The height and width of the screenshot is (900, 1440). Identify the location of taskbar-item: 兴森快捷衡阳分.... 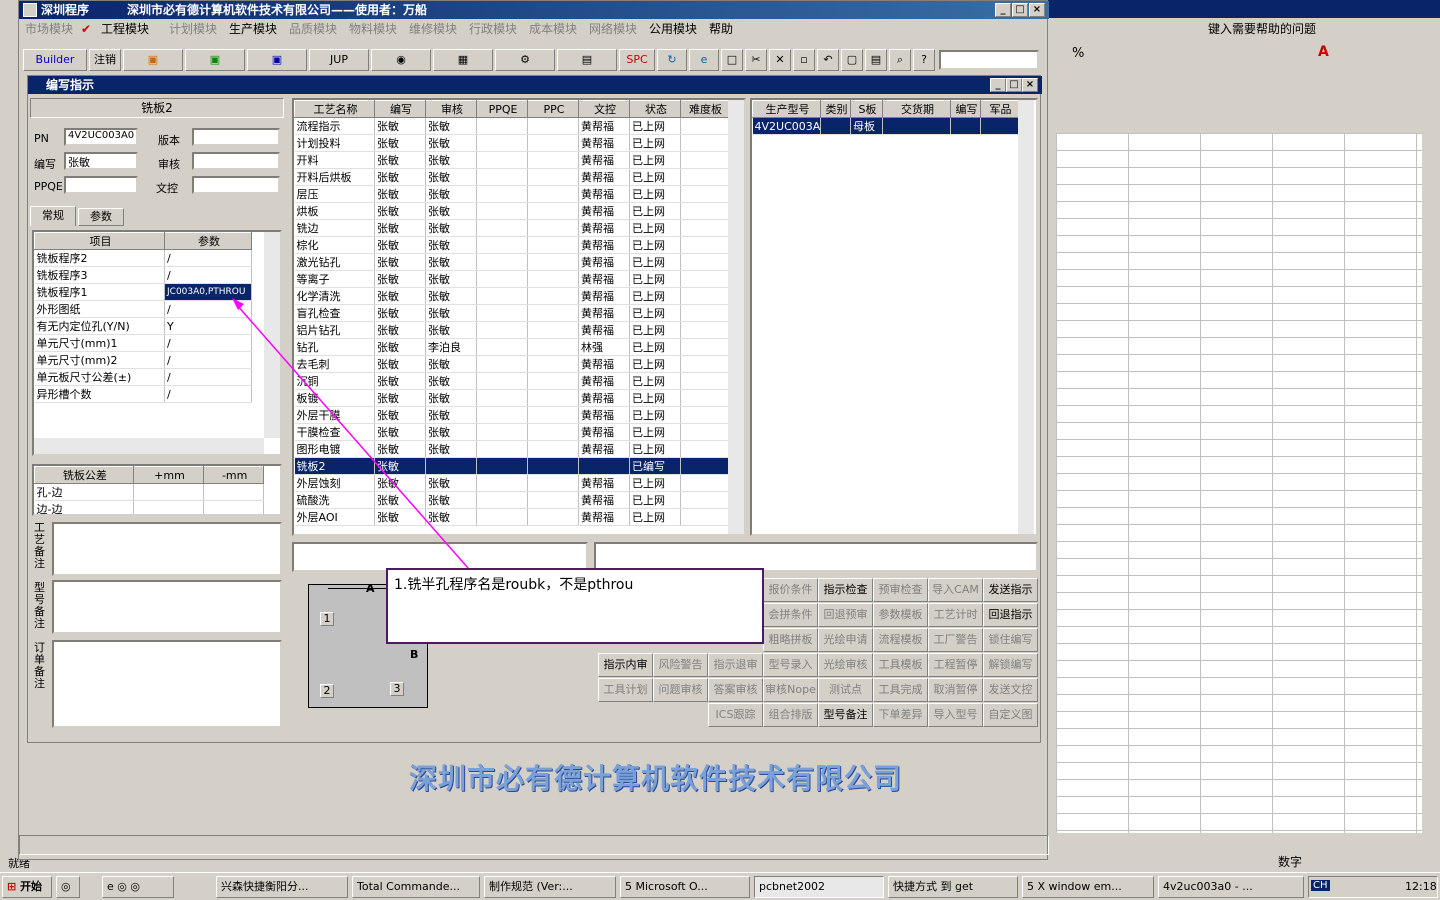
(282, 887).